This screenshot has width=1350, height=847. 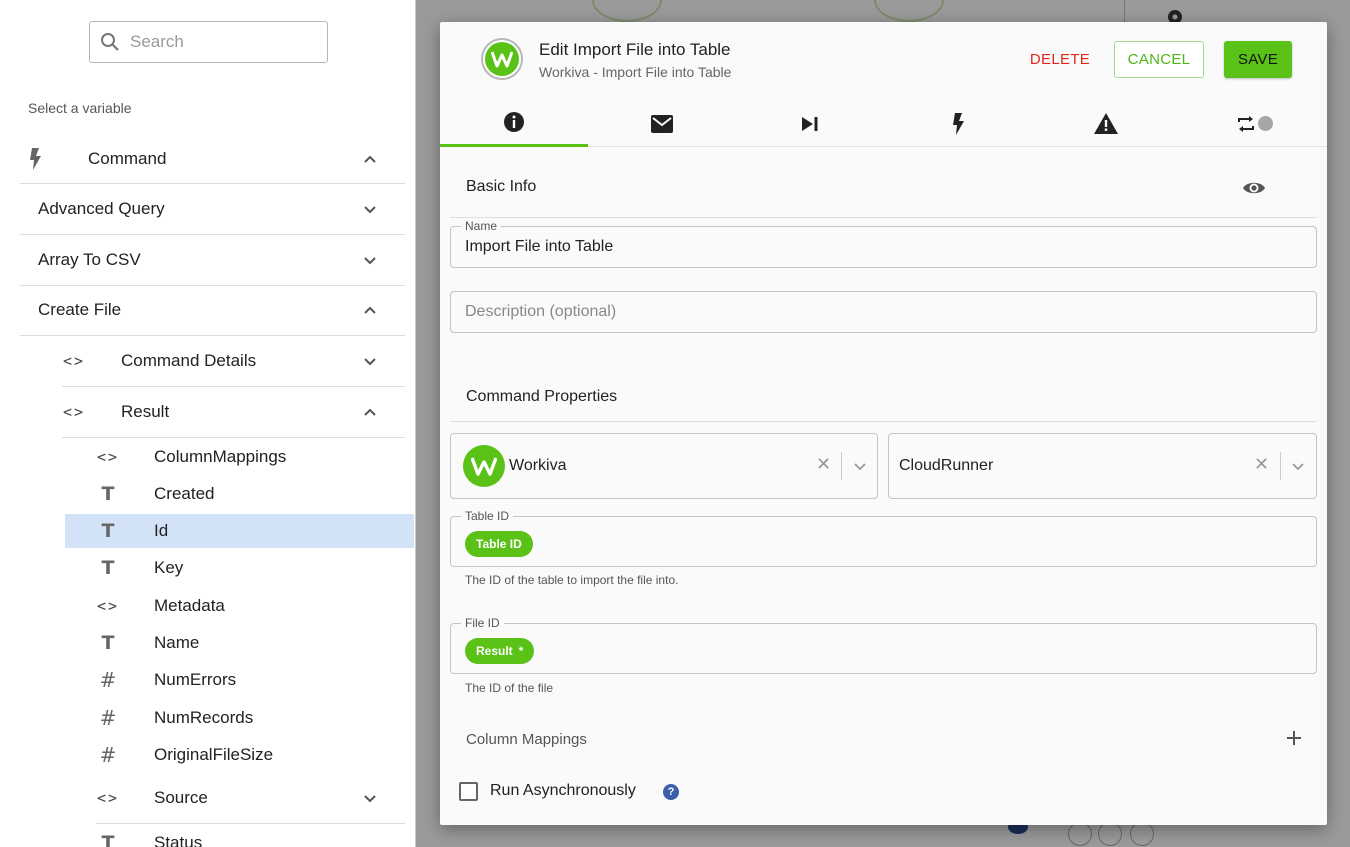 What do you see at coordinates (255, 642) in the screenshot?
I see `tree-item-name: T Name` at bounding box center [255, 642].